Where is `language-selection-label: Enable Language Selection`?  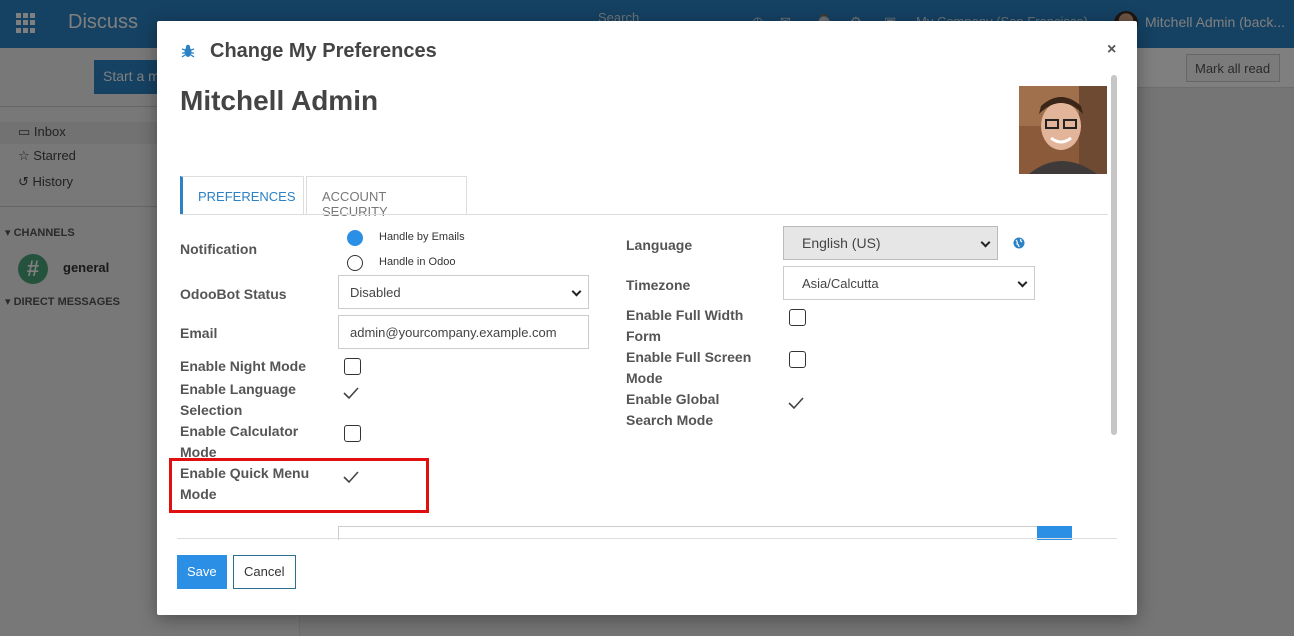 language-selection-label: Enable Language Selection is located at coordinates (238, 399).